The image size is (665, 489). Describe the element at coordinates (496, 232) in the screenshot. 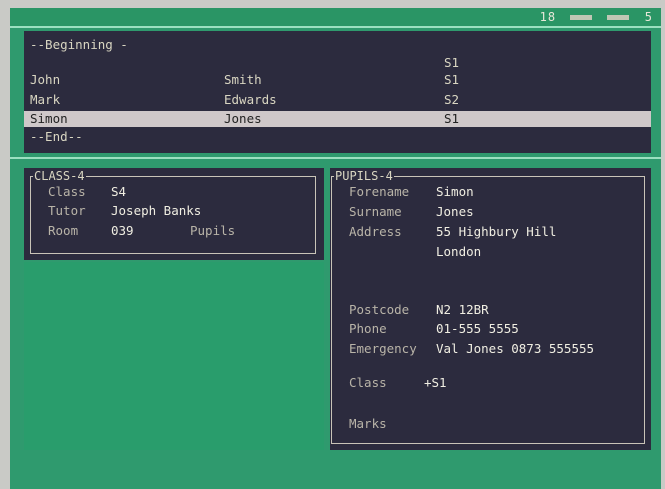

I see `address-line1-field: 55 Highbury Hill` at that location.